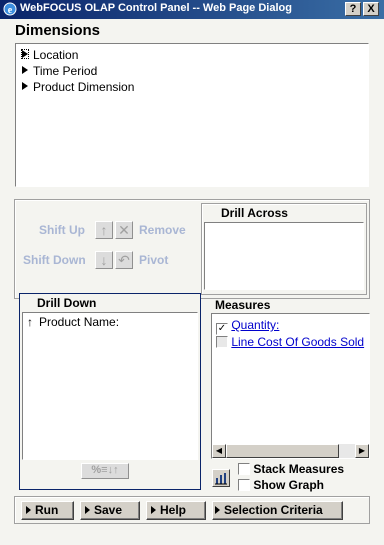 The height and width of the screenshot is (545, 384). What do you see at coordinates (255, 325) in the screenshot?
I see `measure-link: Quantity:` at bounding box center [255, 325].